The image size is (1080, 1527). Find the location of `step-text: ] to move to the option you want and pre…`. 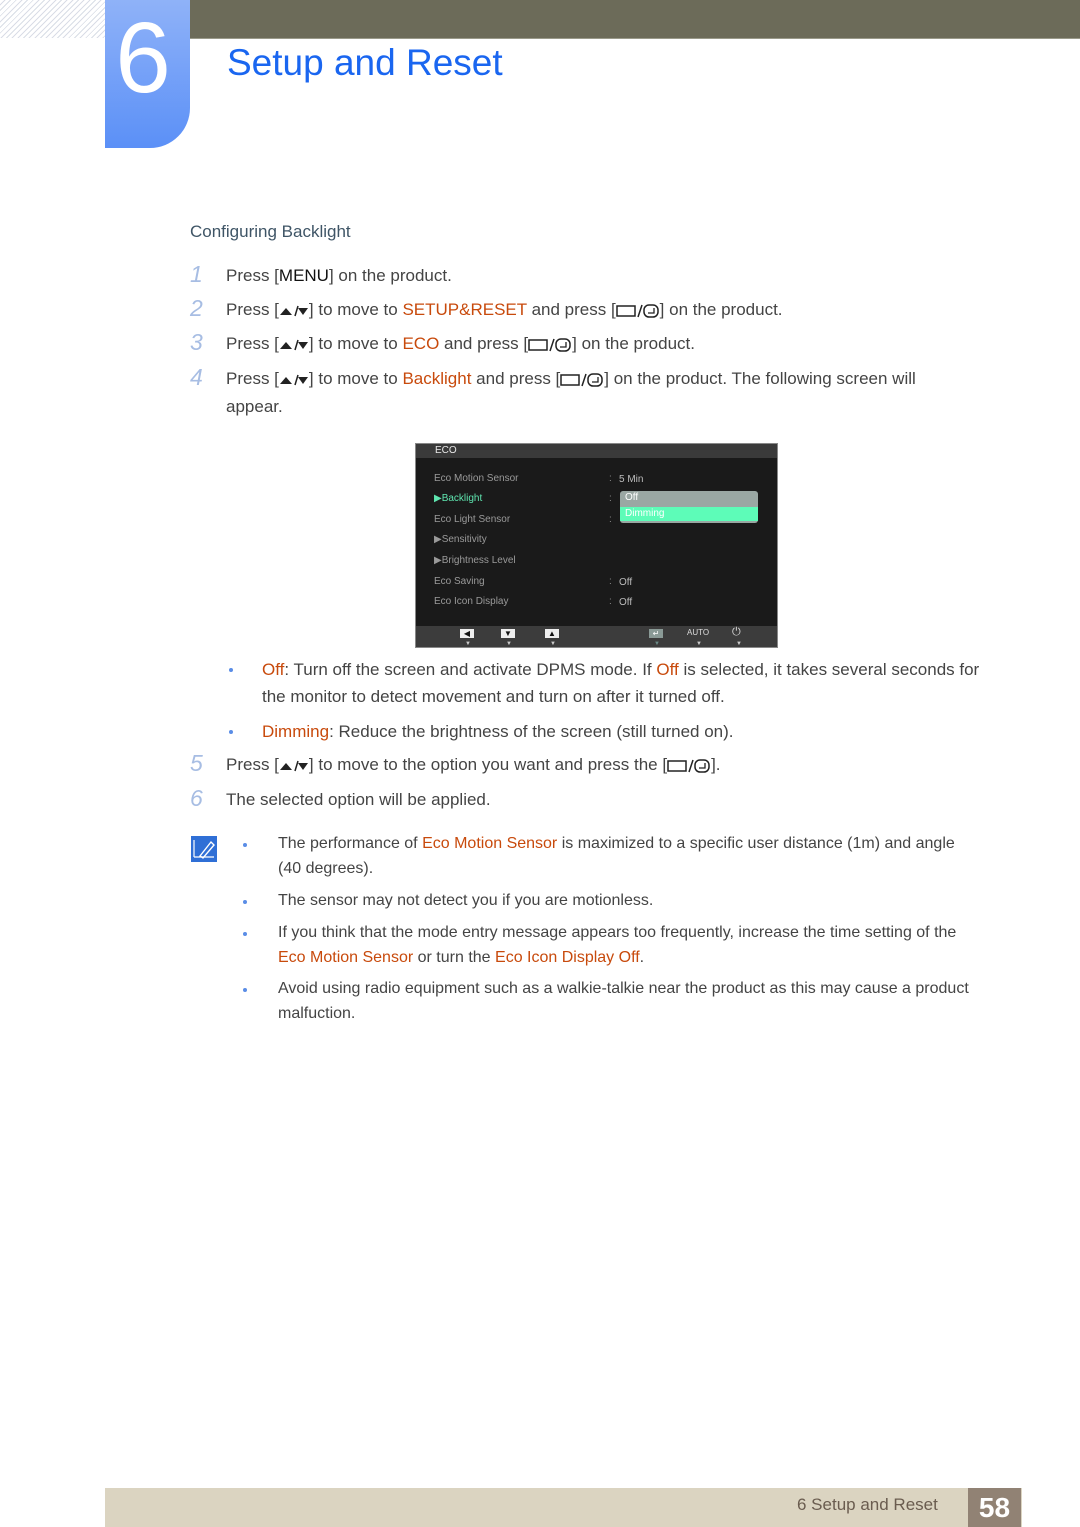

step-text: ] to move to the option you want and pre… is located at coordinates (488, 764).